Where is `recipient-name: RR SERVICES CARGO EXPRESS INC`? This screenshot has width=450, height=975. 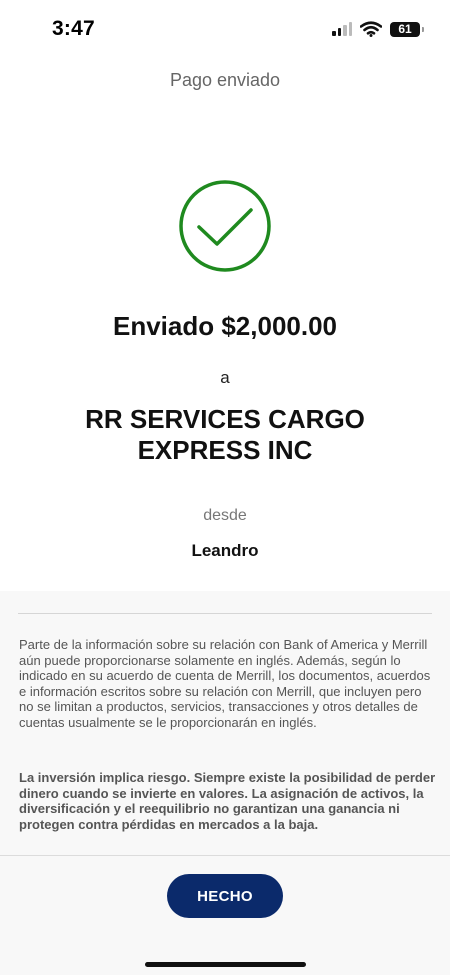 recipient-name: RR SERVICES CARGO EXPRESS INC is located at coordinates (225, 434).